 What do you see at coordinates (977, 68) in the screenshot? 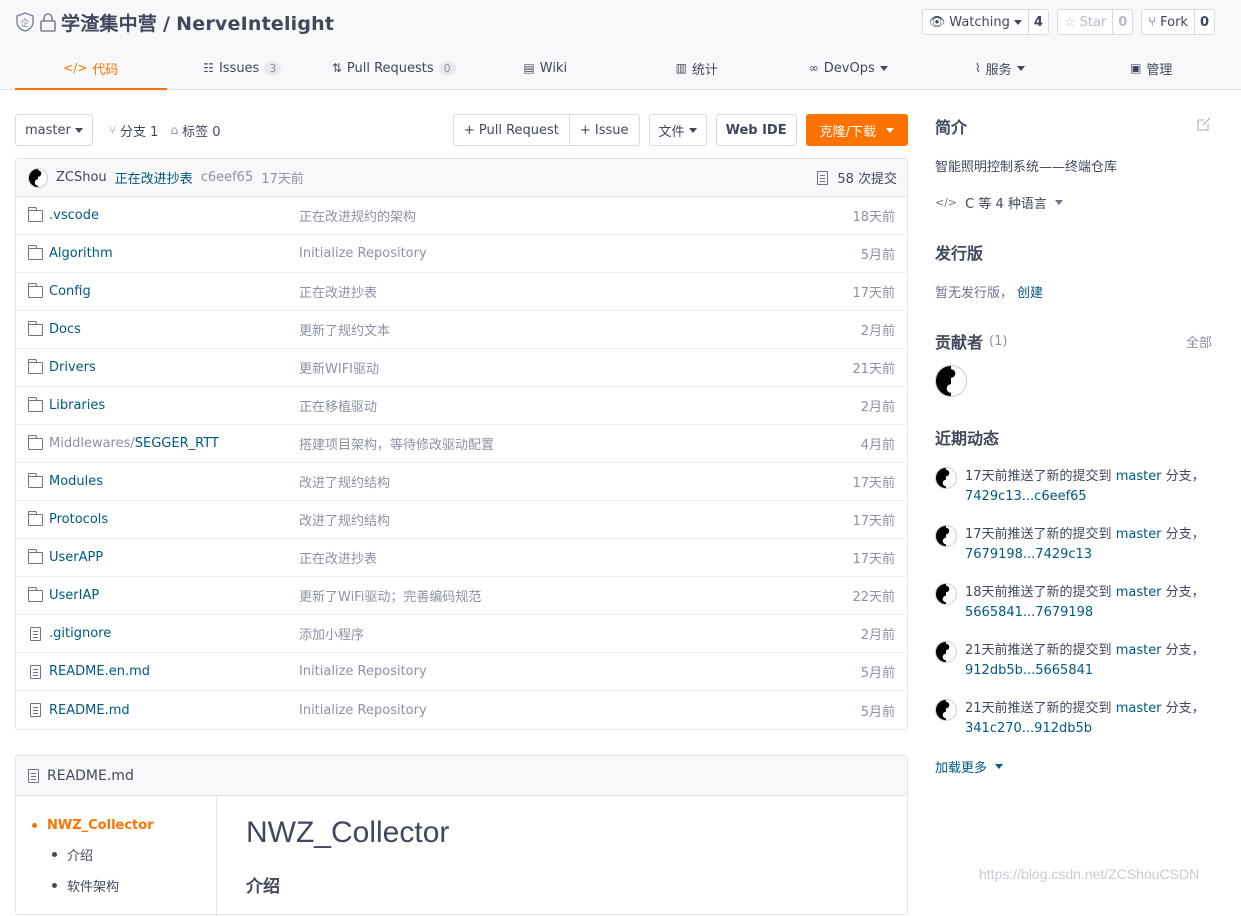
I see `pulse-icon: ⌇` at bounding box center [977, 68].